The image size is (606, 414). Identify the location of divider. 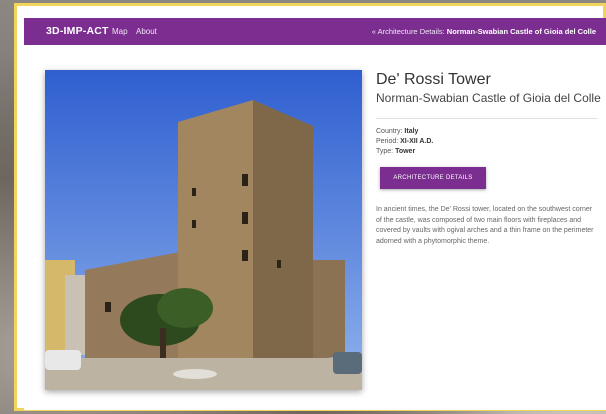
(487, 118).